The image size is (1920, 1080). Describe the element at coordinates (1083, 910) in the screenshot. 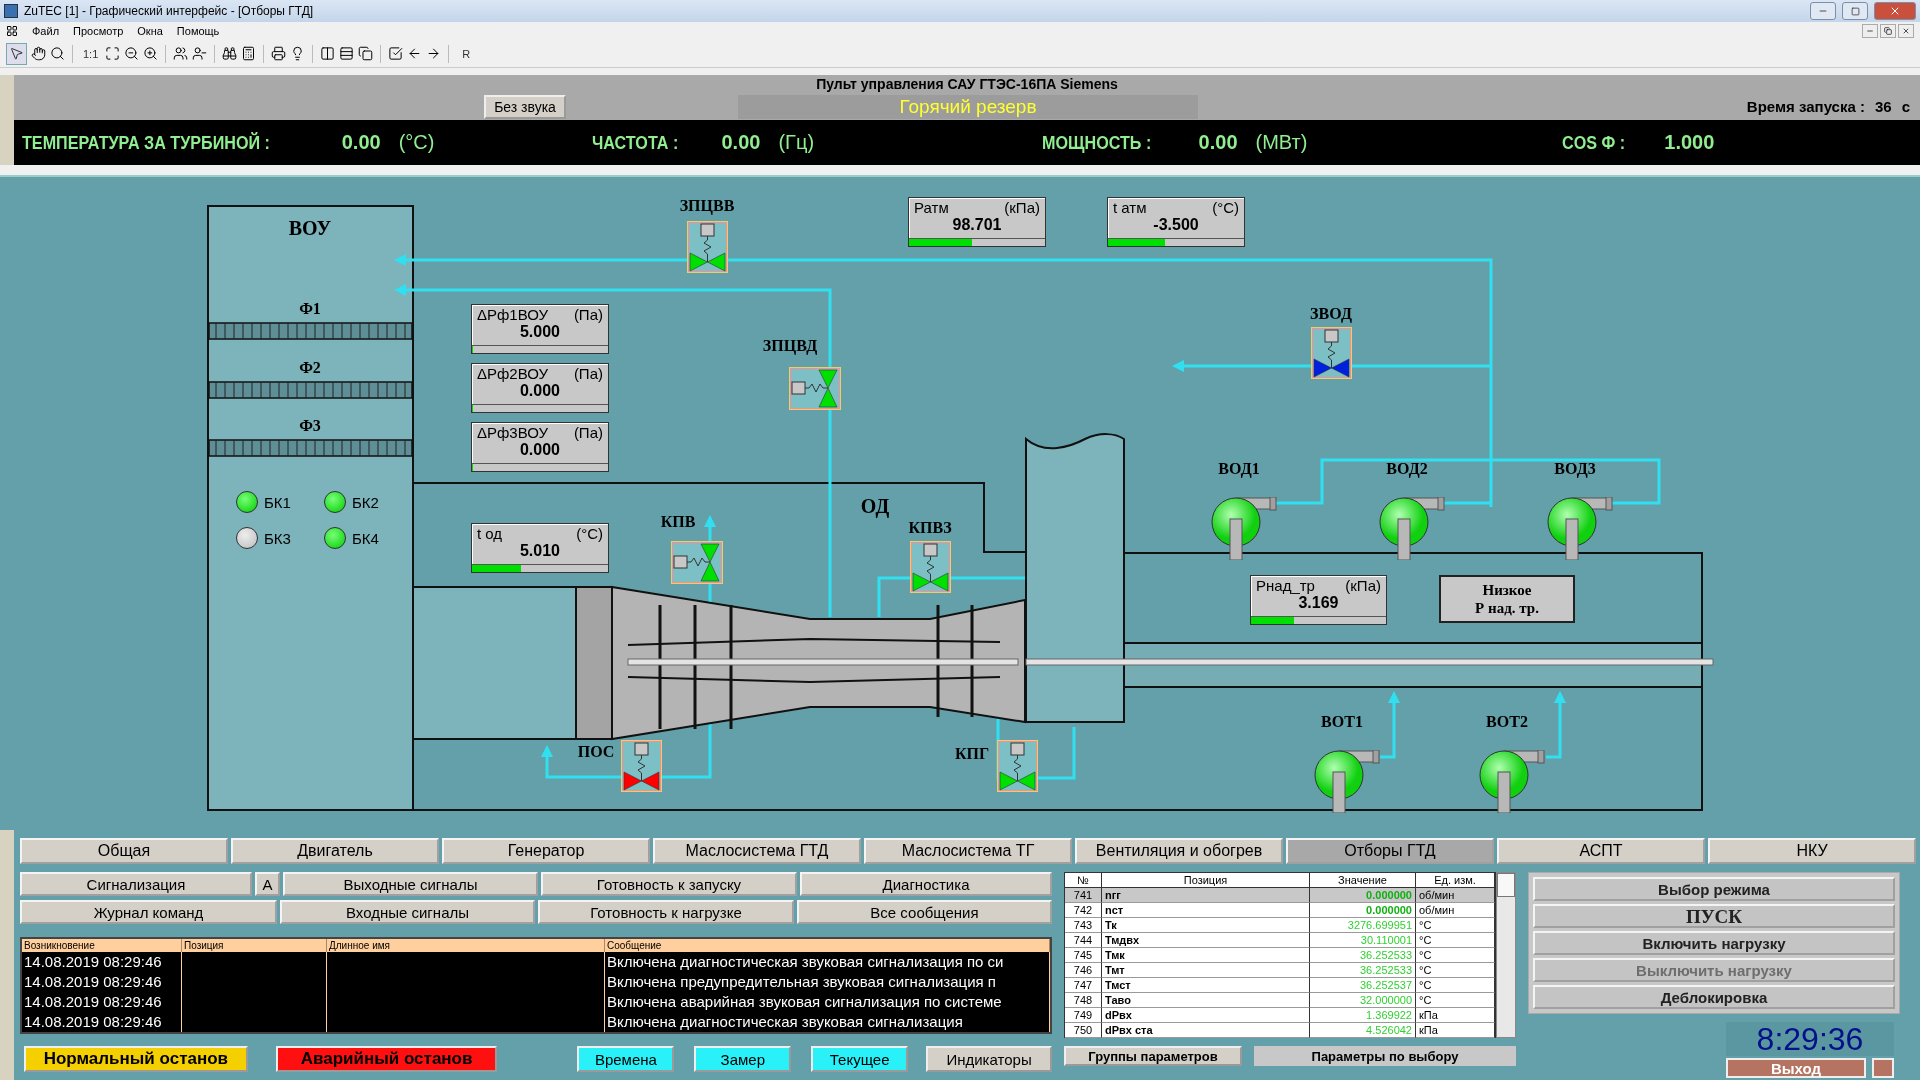

I see `table-cell: 742` at that location.